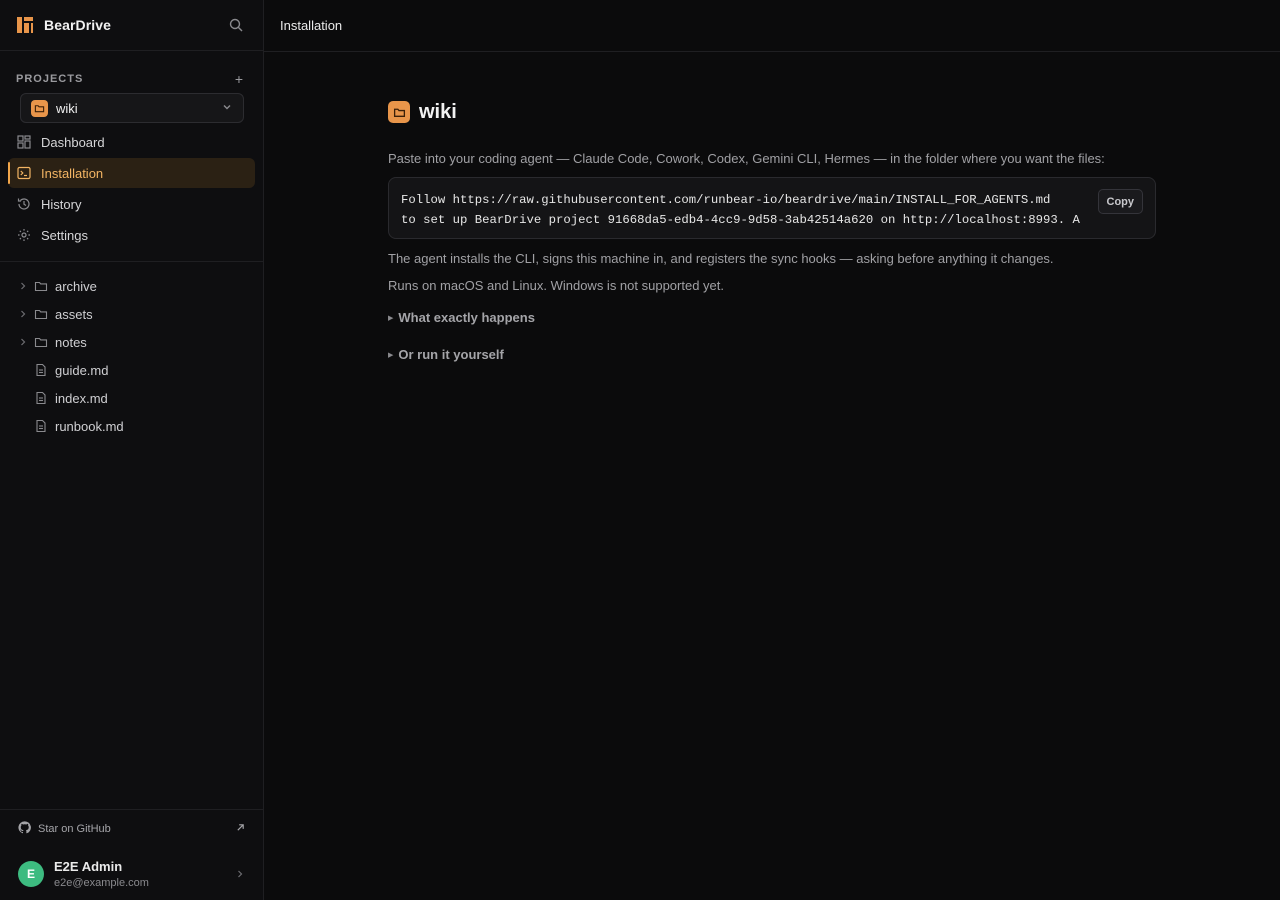 The height and width of the screenshot is (900, 1280). Describe the element at coordinates (82, 370) in the screenshot. I see `tree-item-label: guide.md` at that location.